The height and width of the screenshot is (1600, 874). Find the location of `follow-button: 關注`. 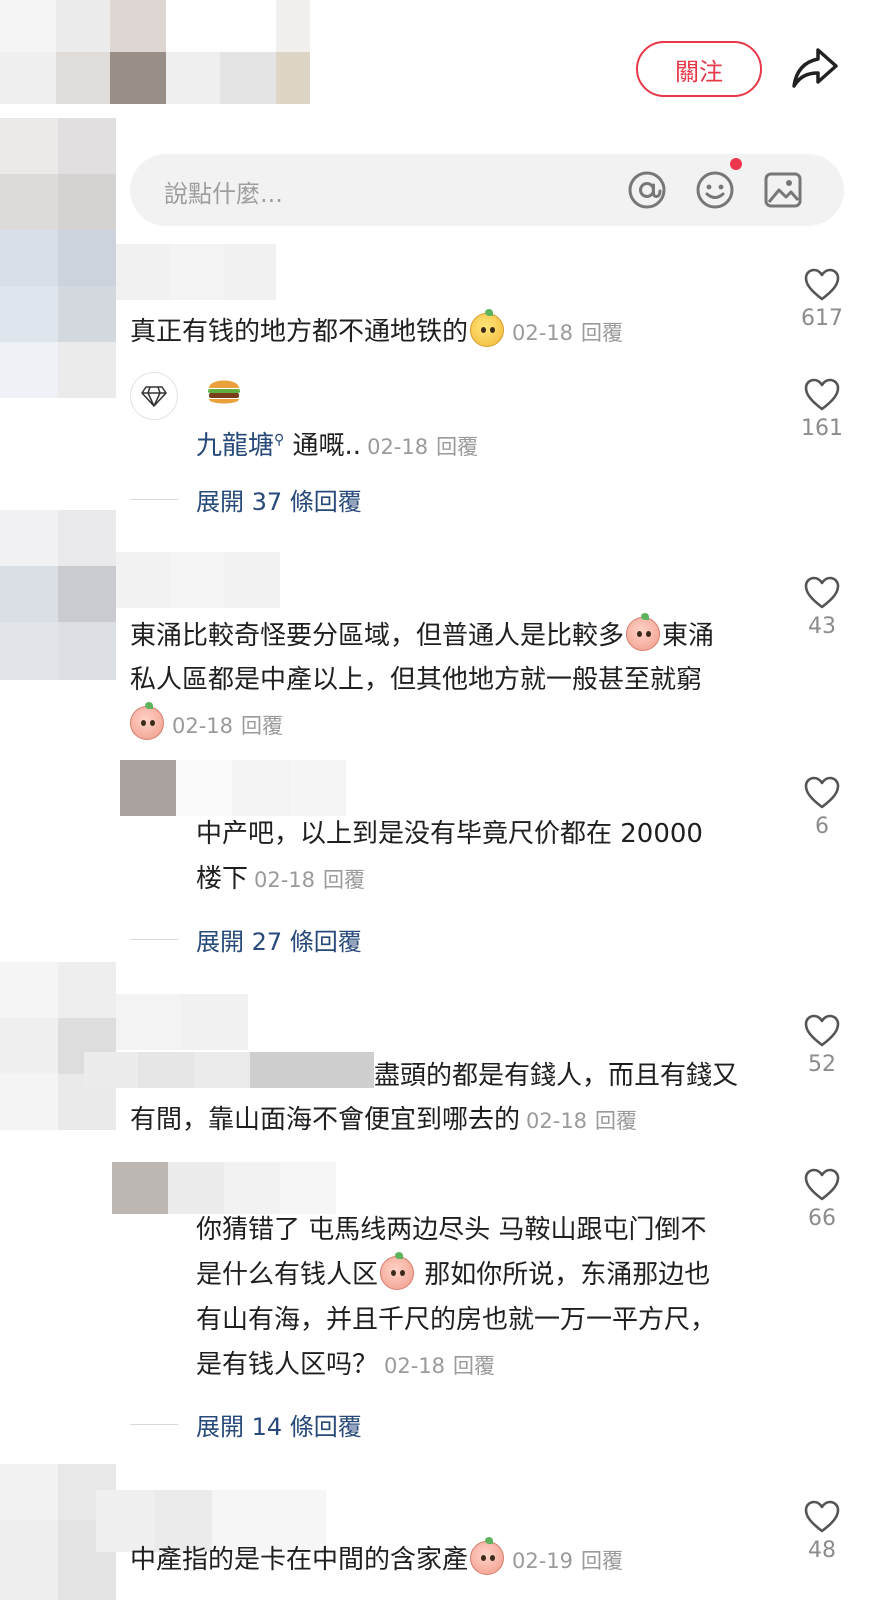

follow-button: 關注 is located at coordinates (699, 69).